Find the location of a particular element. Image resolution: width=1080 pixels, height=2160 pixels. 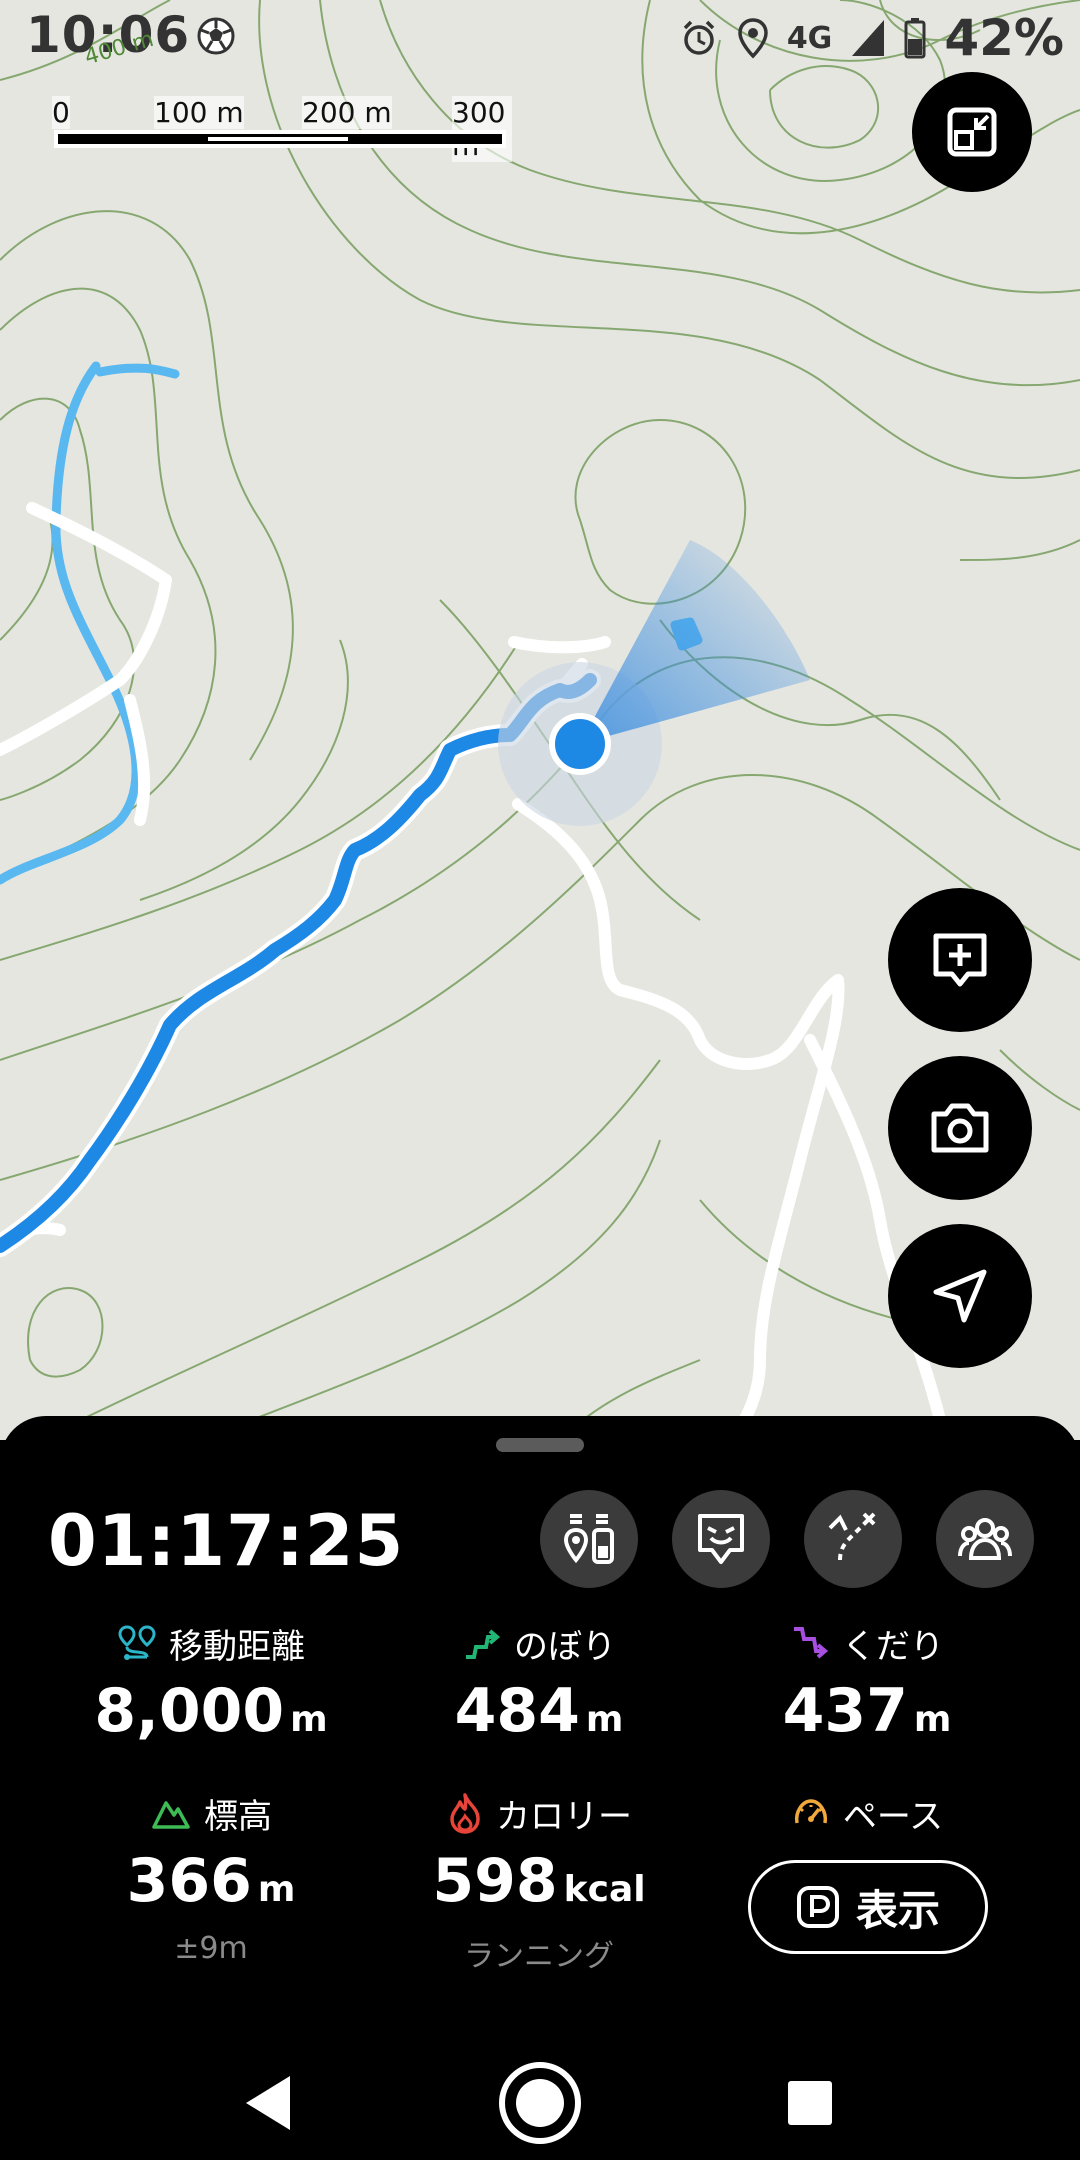

network-type: 4G is located at coordinates (809, 38).